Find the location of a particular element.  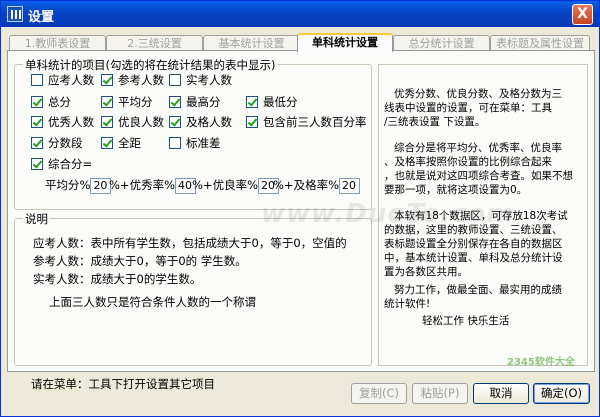

checkbox-label: 综合分= is located at coordinates (70, 164).